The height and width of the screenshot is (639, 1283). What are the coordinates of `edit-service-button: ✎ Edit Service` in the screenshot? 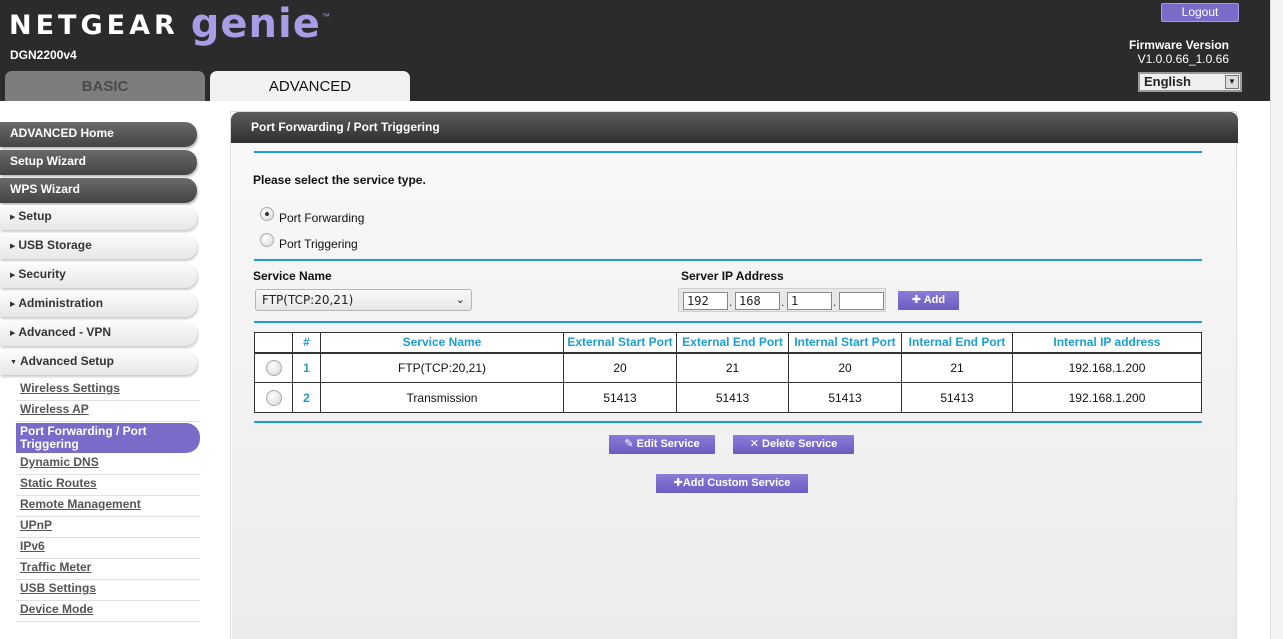 It's located at (662, 444).